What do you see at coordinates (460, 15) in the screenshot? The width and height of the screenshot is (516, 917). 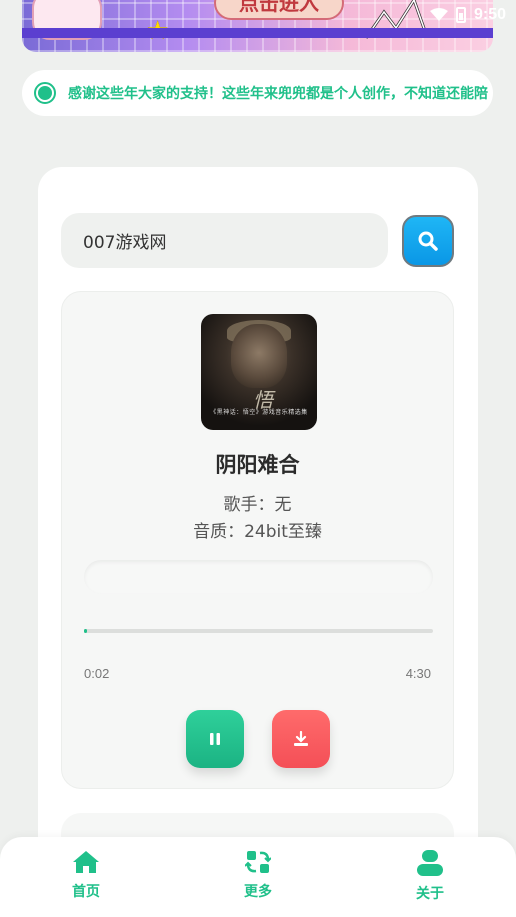 I see `battery-icon` at bounding box center [460, 15].